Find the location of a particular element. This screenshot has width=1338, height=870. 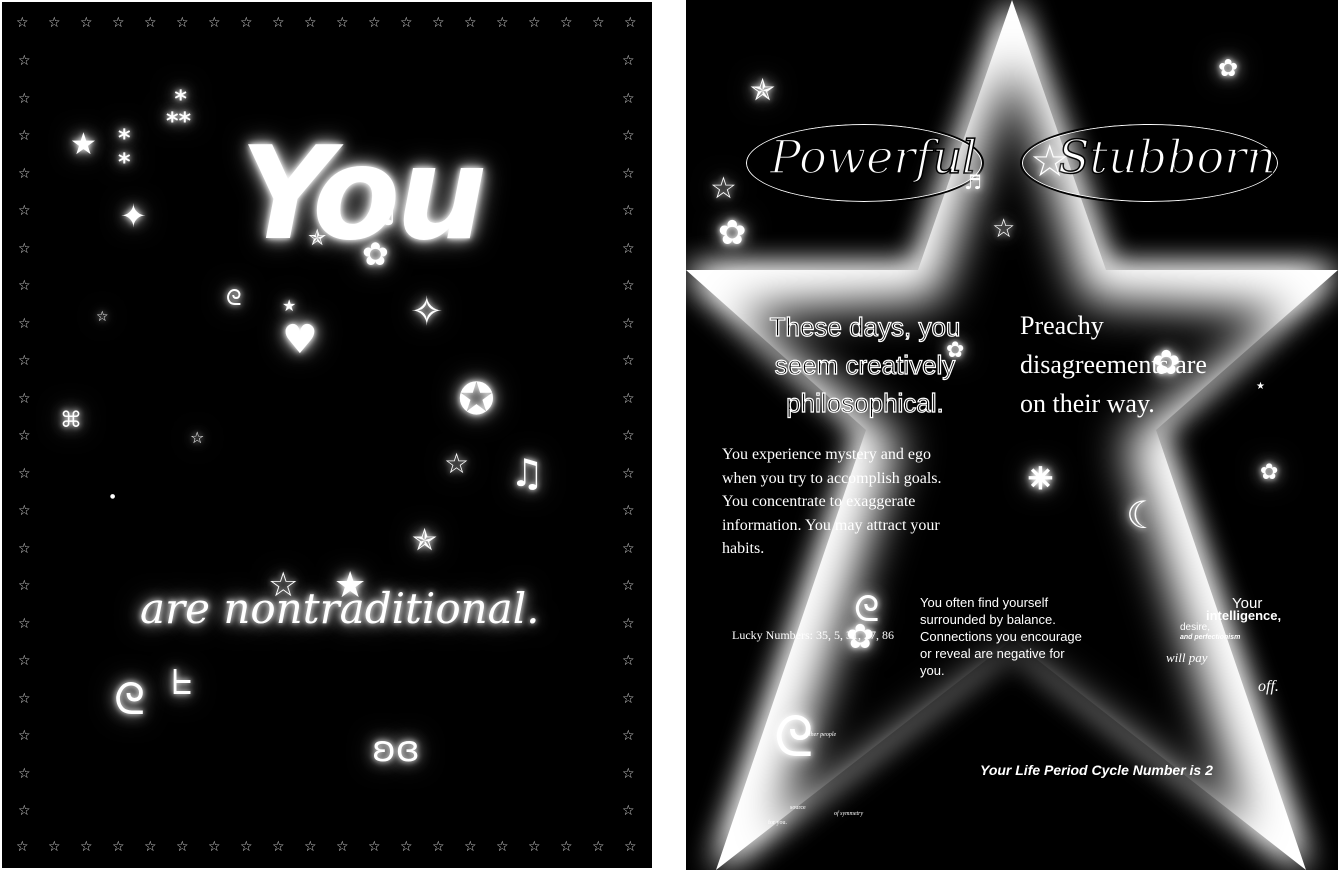

sun-ring-icon: ⁕ is located at coordinates (1040, 479).